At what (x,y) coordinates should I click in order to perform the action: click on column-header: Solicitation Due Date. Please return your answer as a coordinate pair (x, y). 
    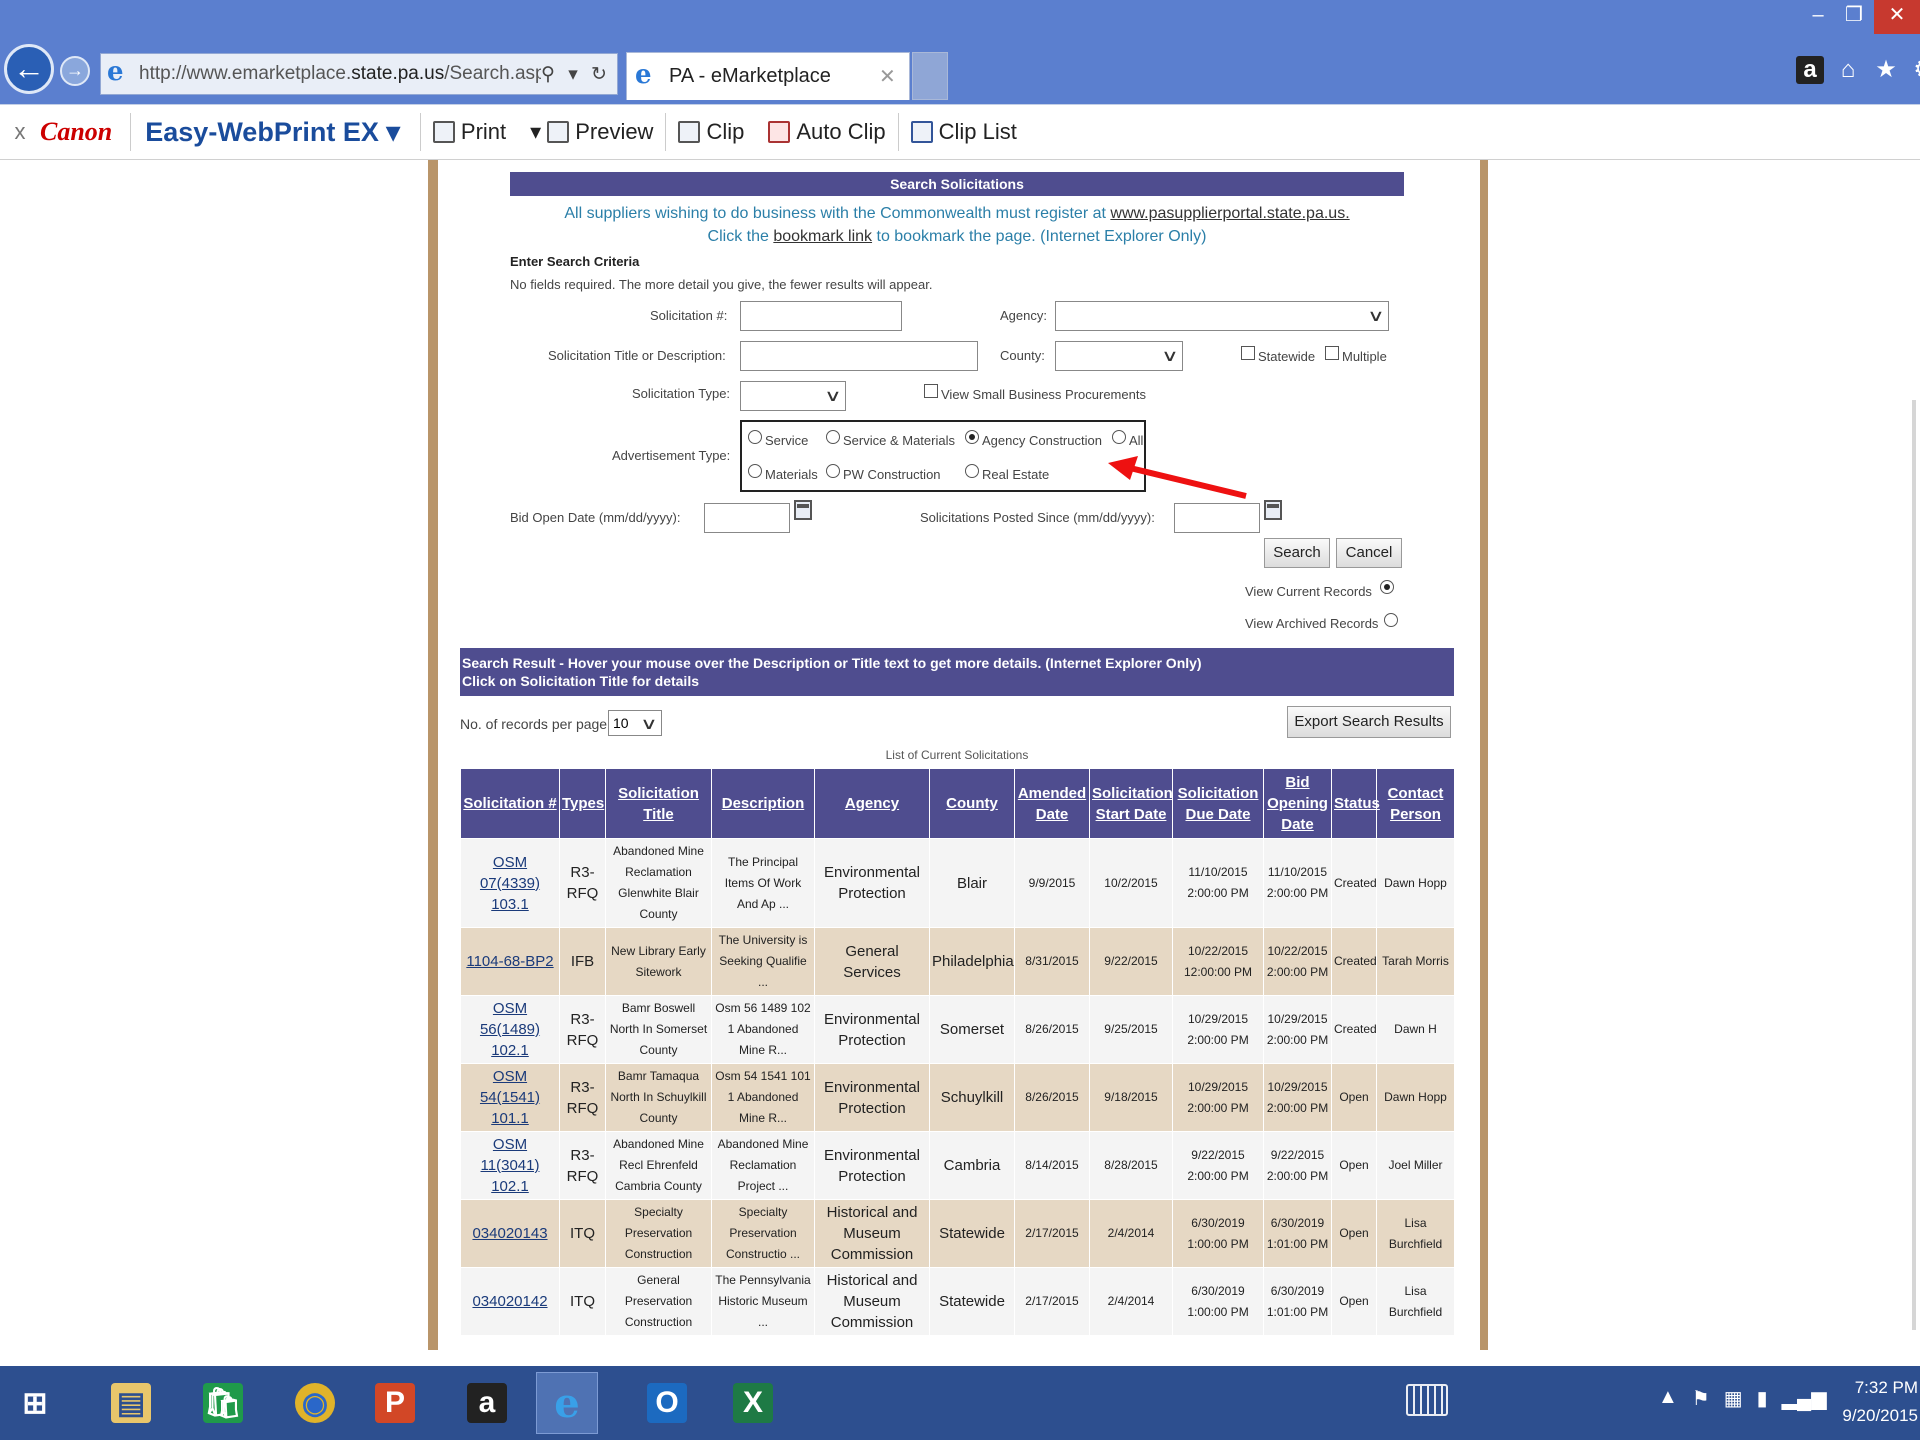
    Looking at the image, I should click on (1218, 803).